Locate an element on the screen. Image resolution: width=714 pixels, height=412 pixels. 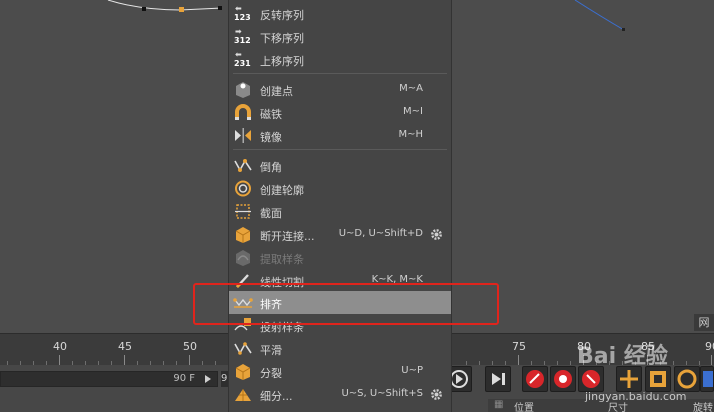
menu-item-create-outline: 创建轮廓 is located at coordinates (340, 188).